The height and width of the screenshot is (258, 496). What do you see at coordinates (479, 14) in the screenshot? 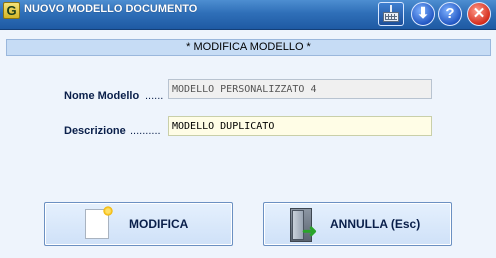
I see `close-button: ✕` at bounding box center [479, 14].